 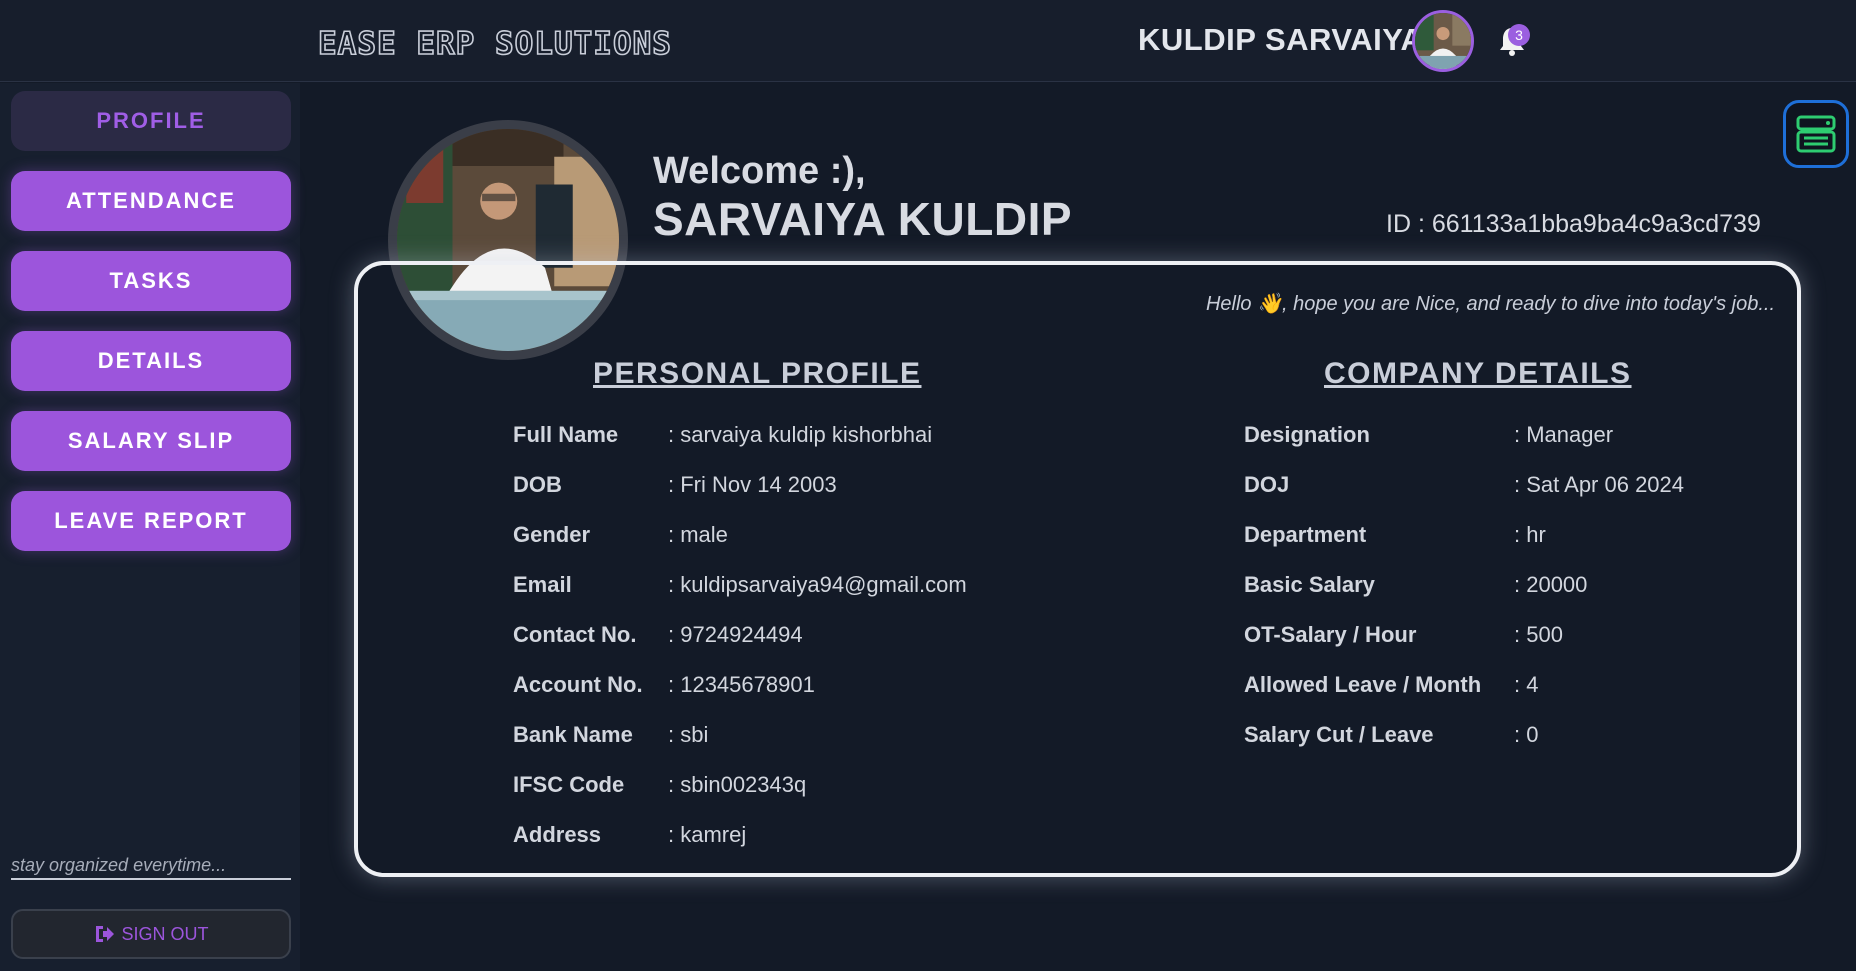 What do you see at coordinates (151, 521) in the screenshot?
I see `sidebar-item-leave-report: LEAVE REPORT` at bounding box center [151, 521].